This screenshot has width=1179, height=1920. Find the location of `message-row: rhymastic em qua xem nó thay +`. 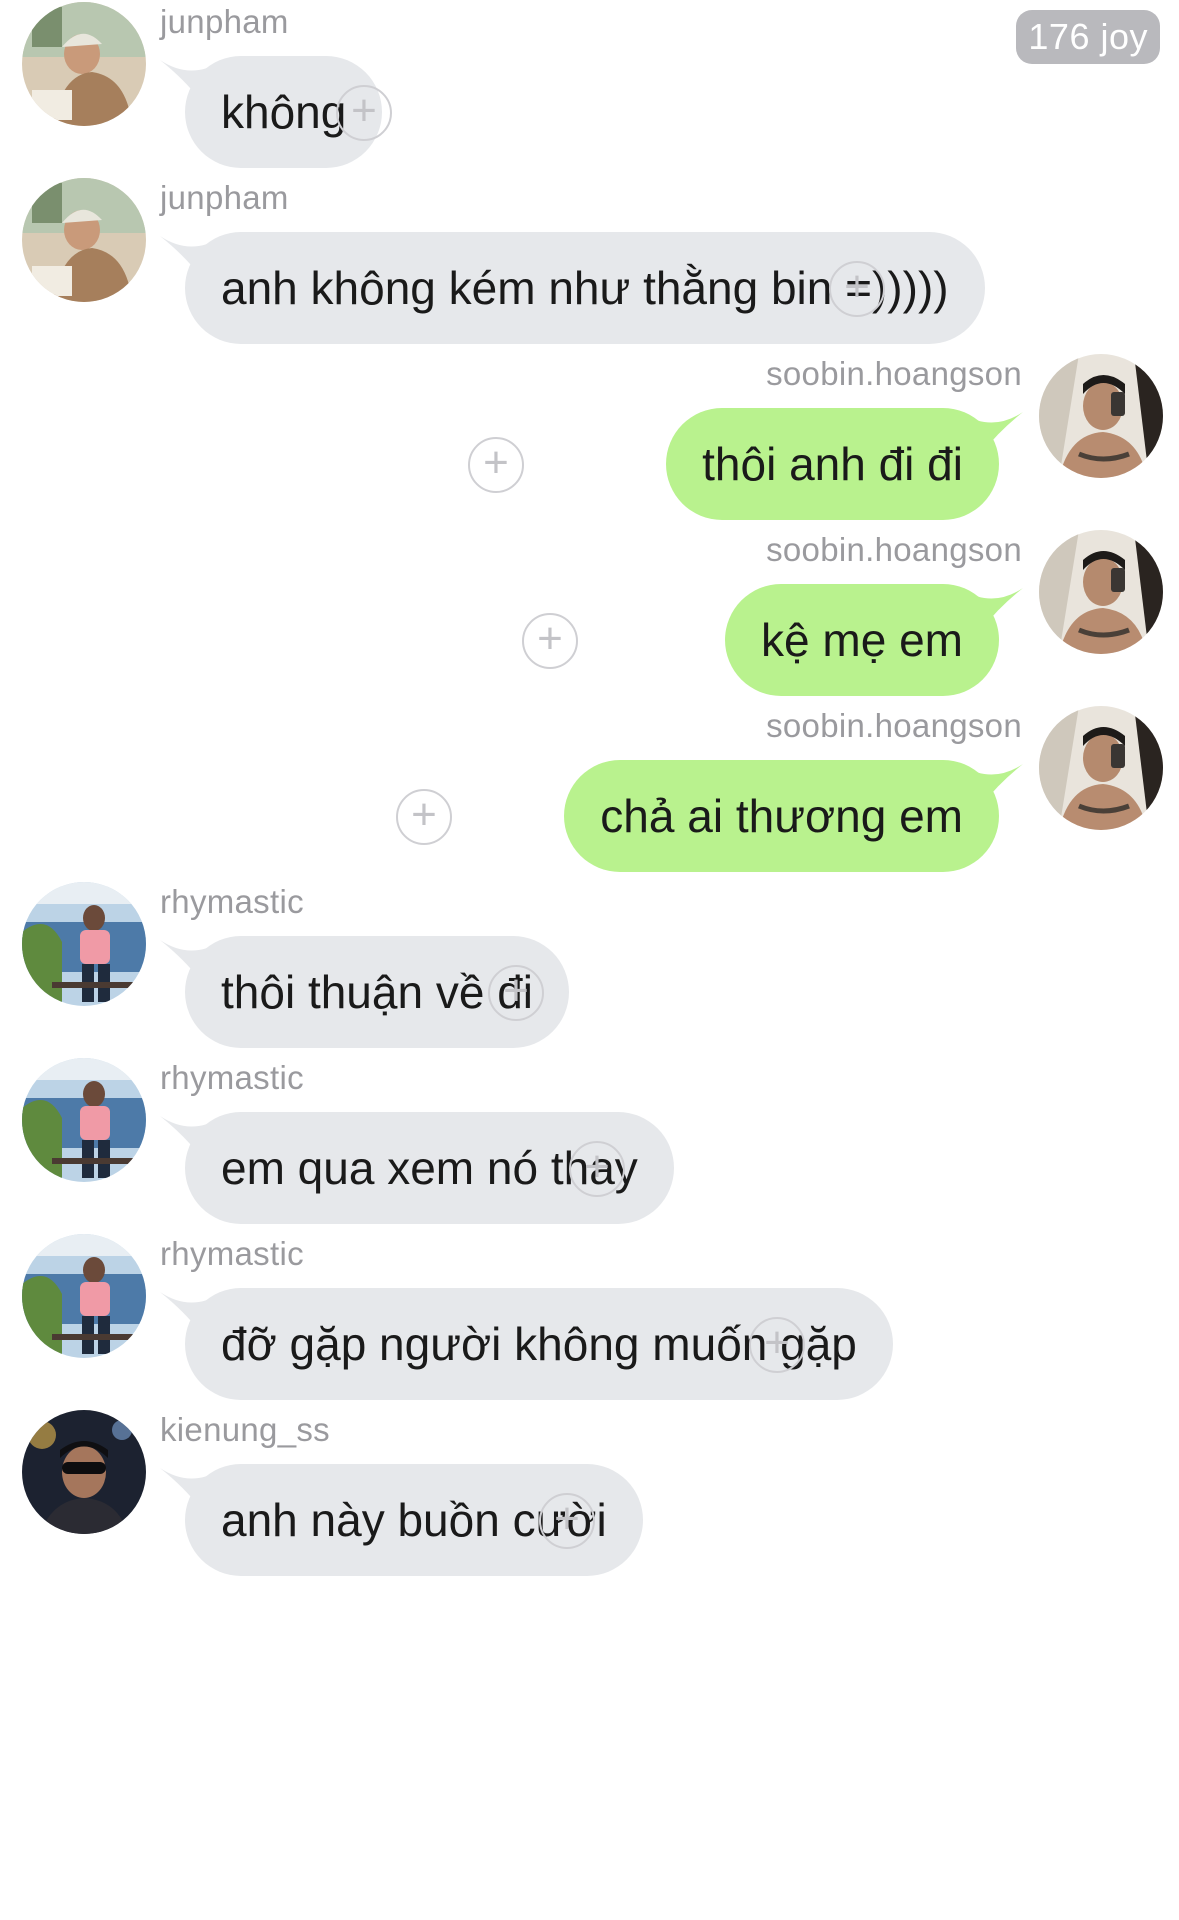

message-row: rhymastic em qua xem nó thay + is located at coordinates (589, 1158).